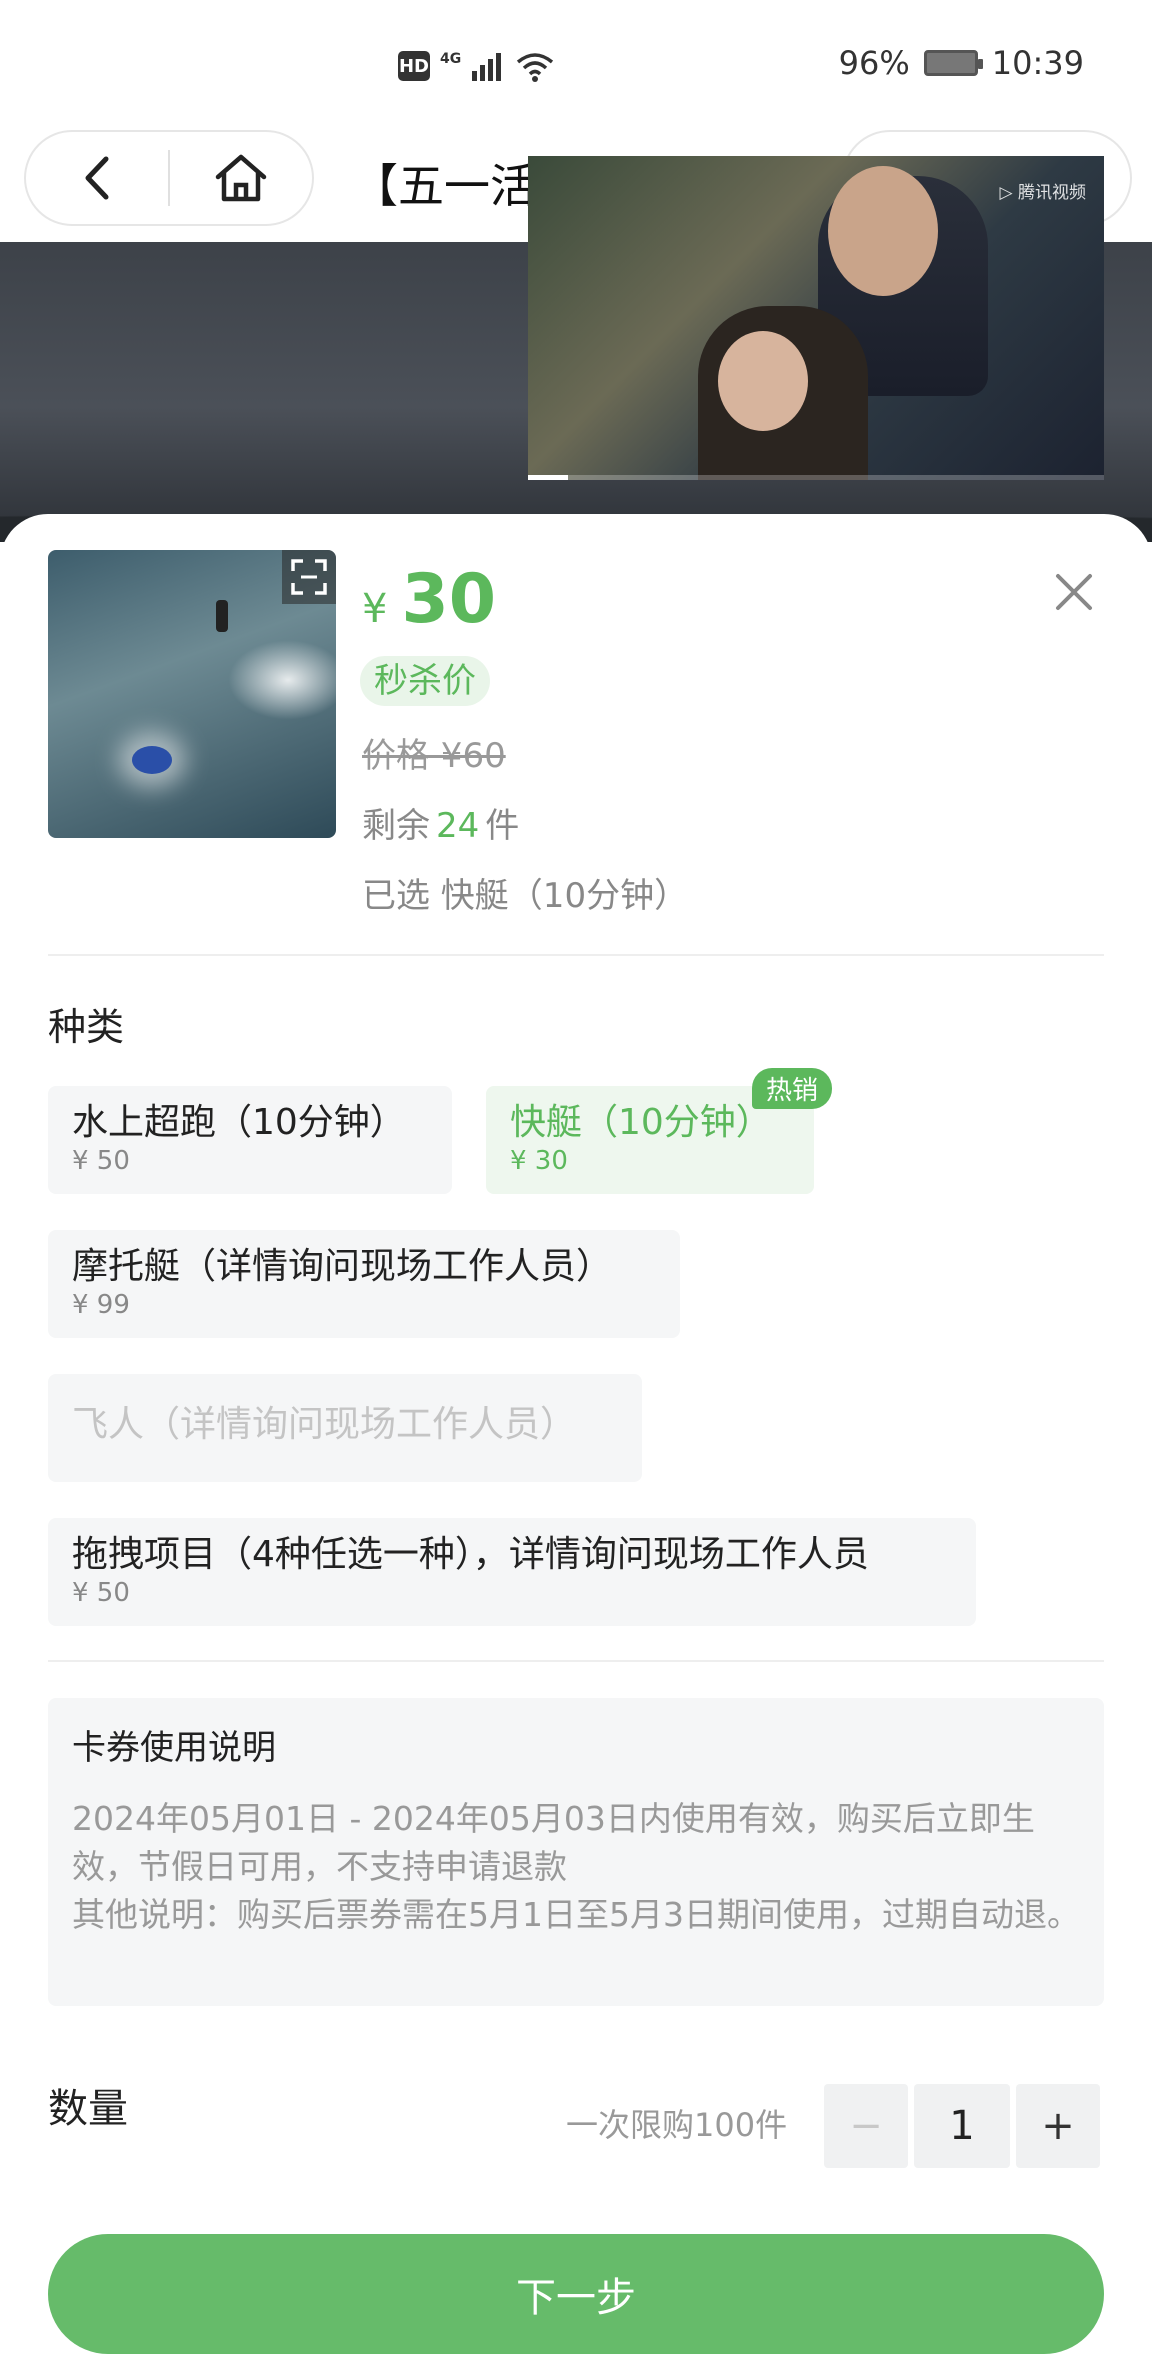  What do you see at coordinates (874, 63) in the screenshot?
I see `battery-percent: 96%` at bounding box center [874, 63].